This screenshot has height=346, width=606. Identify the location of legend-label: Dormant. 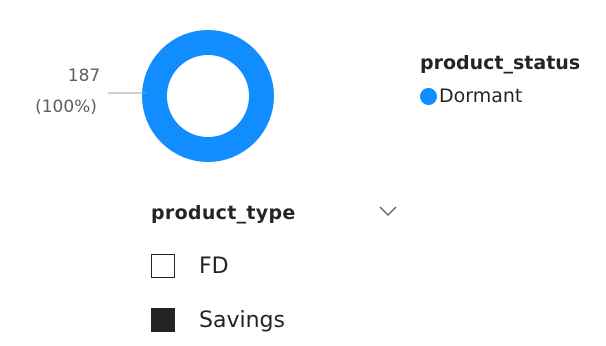
(481, 96).